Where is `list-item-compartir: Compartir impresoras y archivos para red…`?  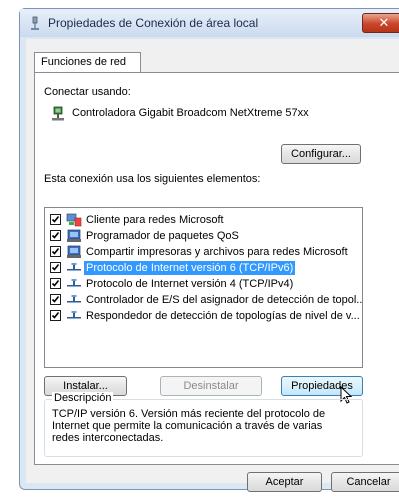
list-item-compartir: Compartir impresoras y archivos para red… is located at coordinates (203, 252).